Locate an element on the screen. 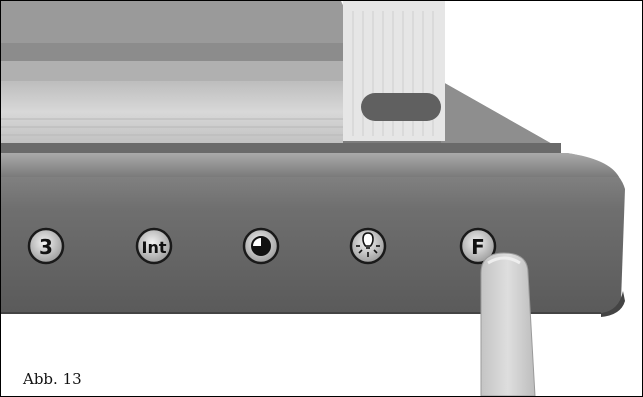 Image resolution: width=643 pixels, height=397 pixels. button-3-label: 3 is located at coordinates (46, 247).